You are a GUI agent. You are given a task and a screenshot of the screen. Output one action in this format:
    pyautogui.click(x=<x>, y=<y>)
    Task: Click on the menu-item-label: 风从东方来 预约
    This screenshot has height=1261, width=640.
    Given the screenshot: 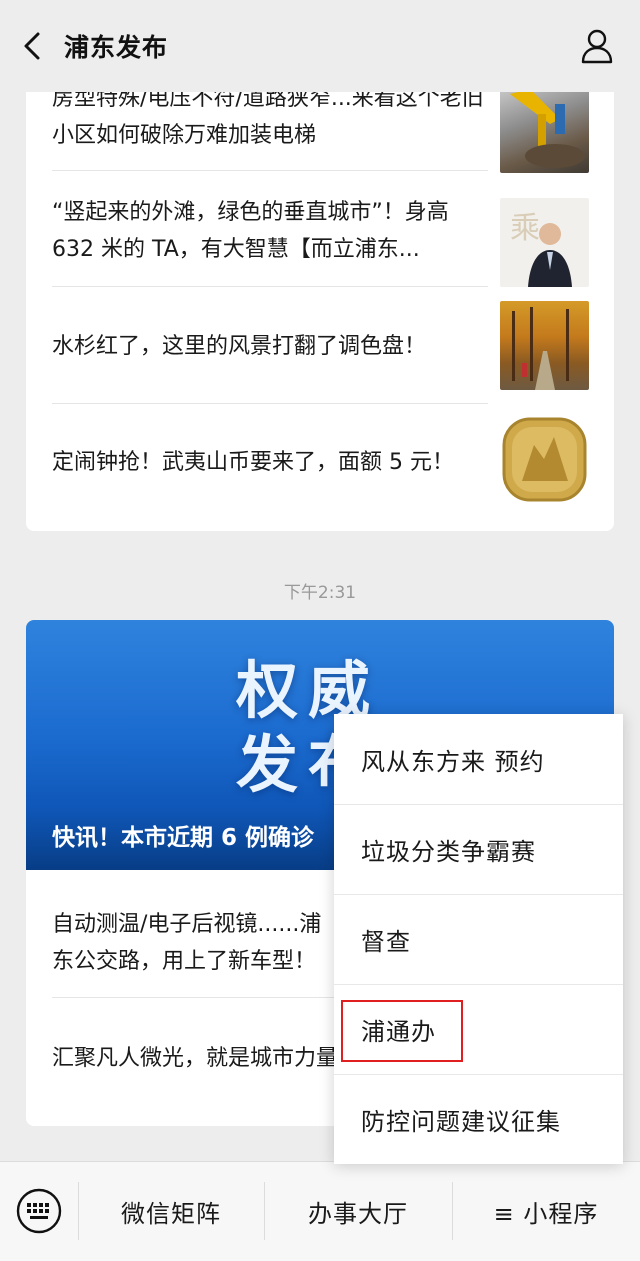 What is the action you would take?
    pyautogui.click(x=453, y=762)
    